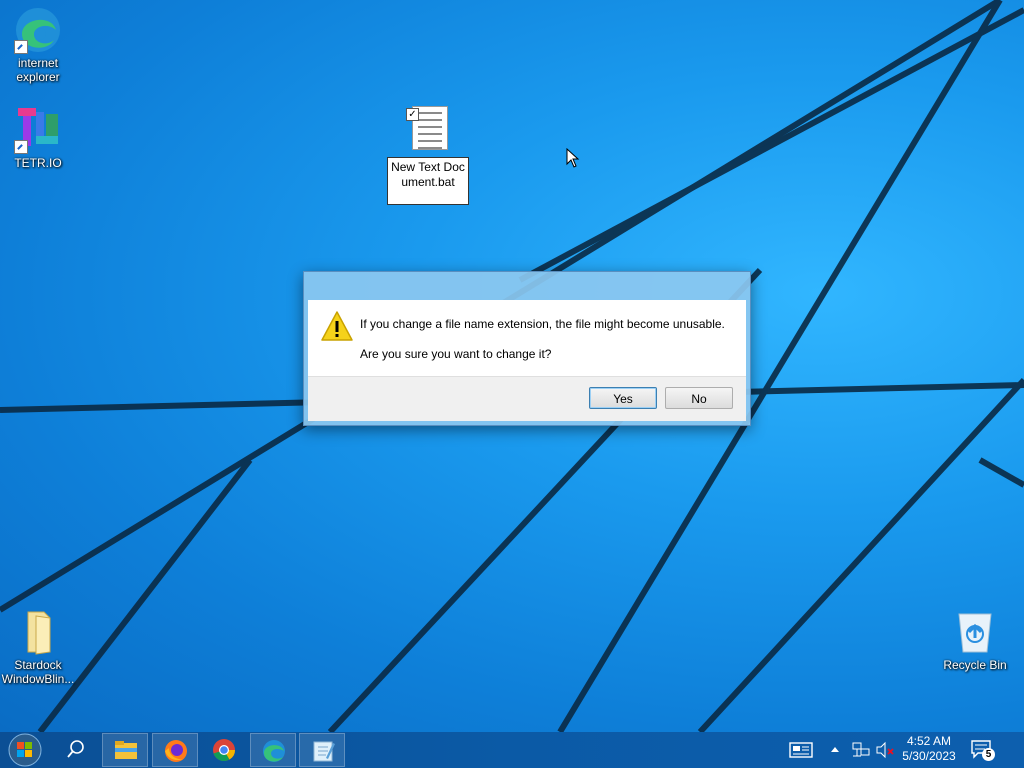 This screenshot has height=771, width=1024. What do you see at coordinates (412, 114) in the screenshot?
I see `selection-checkbox: ✓` at bounding box center [412, 114].